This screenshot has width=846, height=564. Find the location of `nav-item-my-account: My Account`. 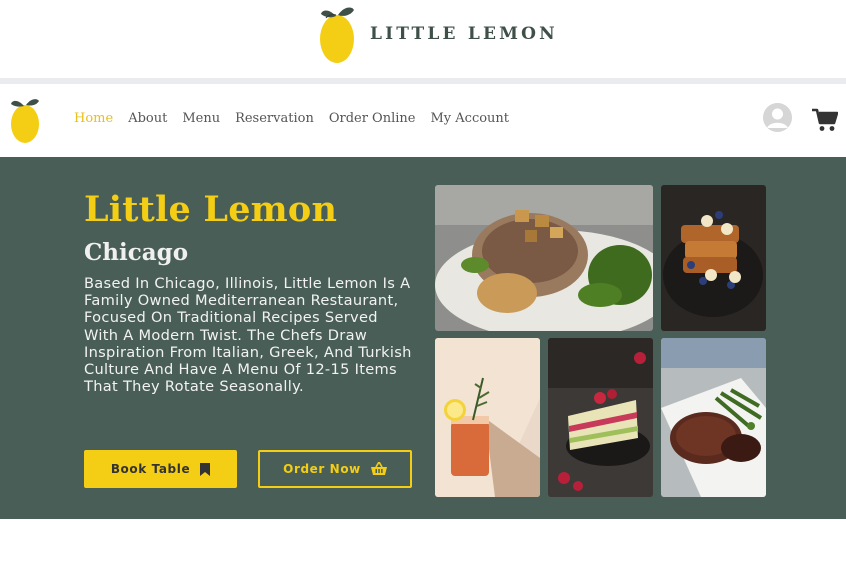

nav-item-my-account: My Account is located at coordinates (469, 118).